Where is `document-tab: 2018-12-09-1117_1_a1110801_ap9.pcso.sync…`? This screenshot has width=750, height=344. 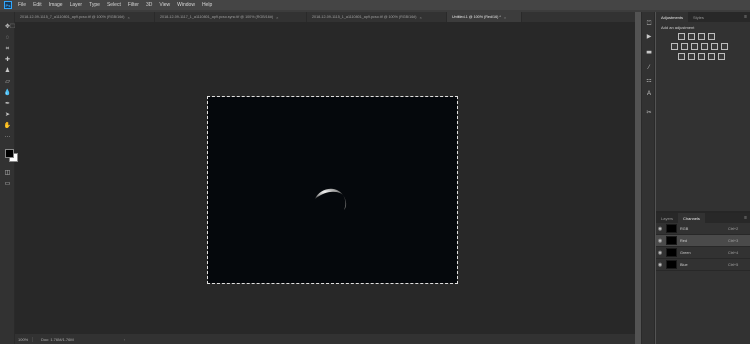 document-tab: 2018-12-09-1117_1_a1110801_ap9.pcso.sync… is located at coordinates (231, 17).